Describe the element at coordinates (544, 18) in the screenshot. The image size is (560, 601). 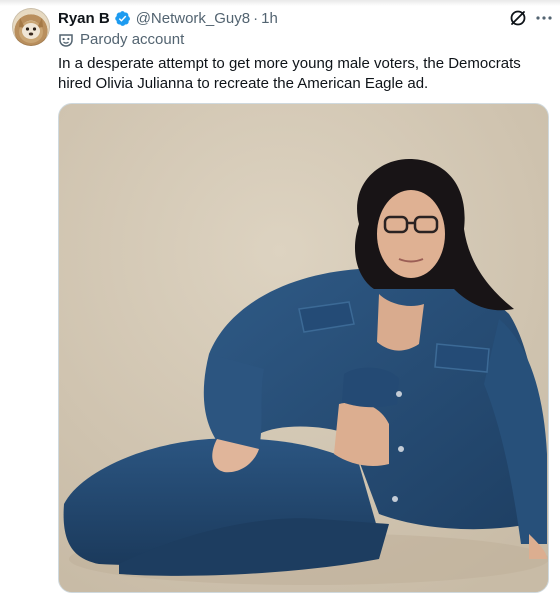
I see `more-icon` at that location.